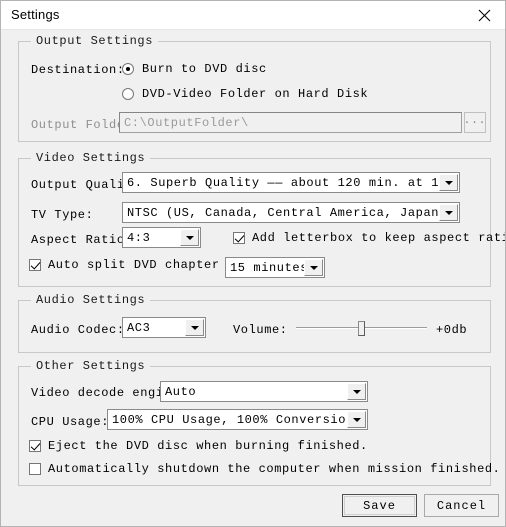  I want to click on audio-codec-combo: AC3, so click(164, 327).